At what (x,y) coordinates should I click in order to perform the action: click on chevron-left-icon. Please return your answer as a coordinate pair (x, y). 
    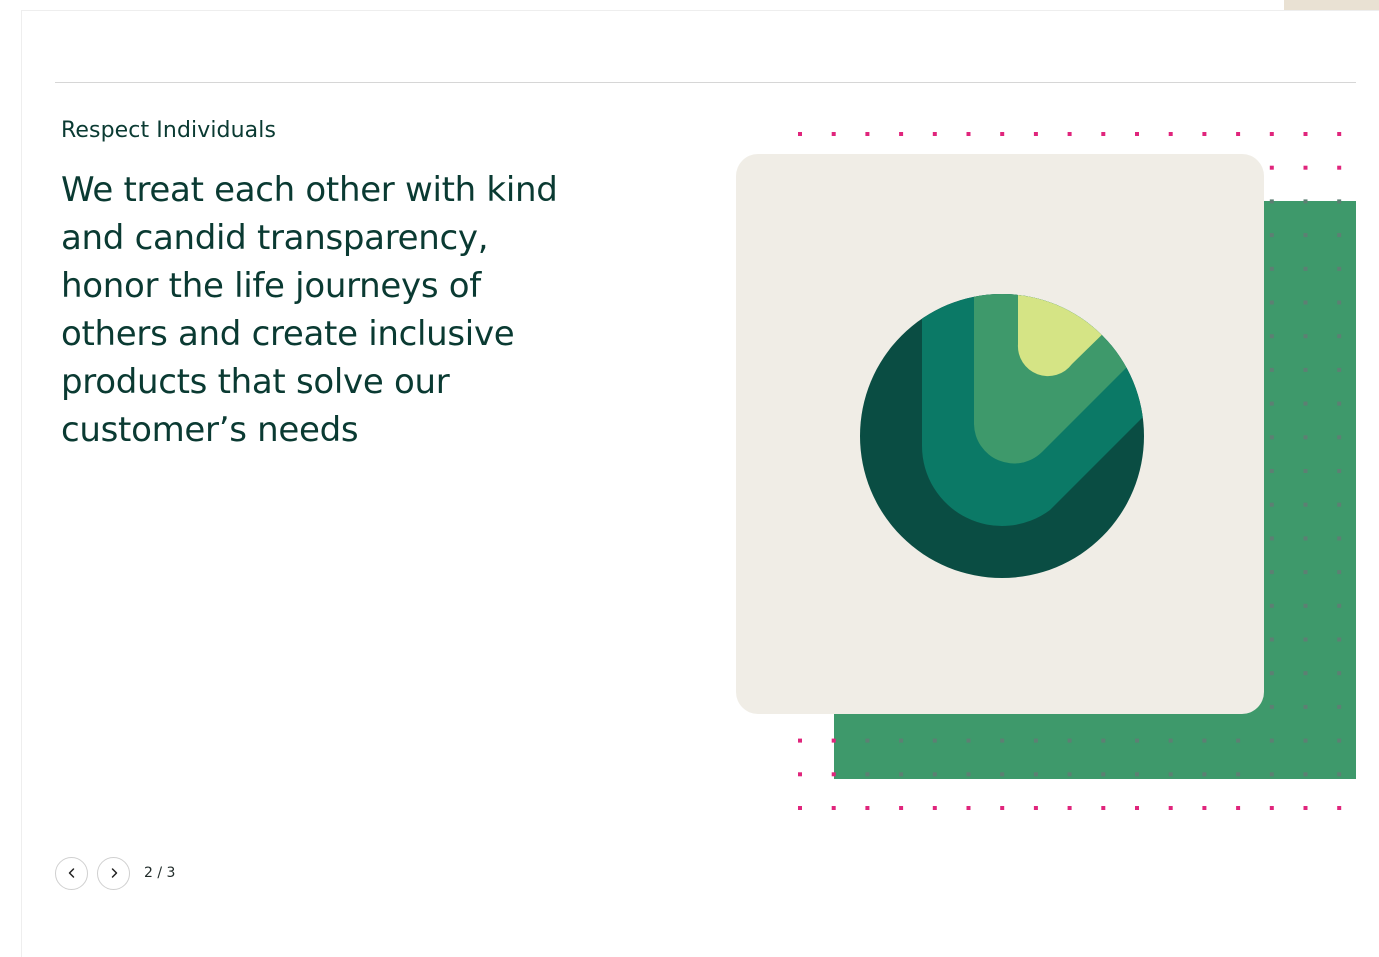
    Looking at the image, I should click on (71, 873).